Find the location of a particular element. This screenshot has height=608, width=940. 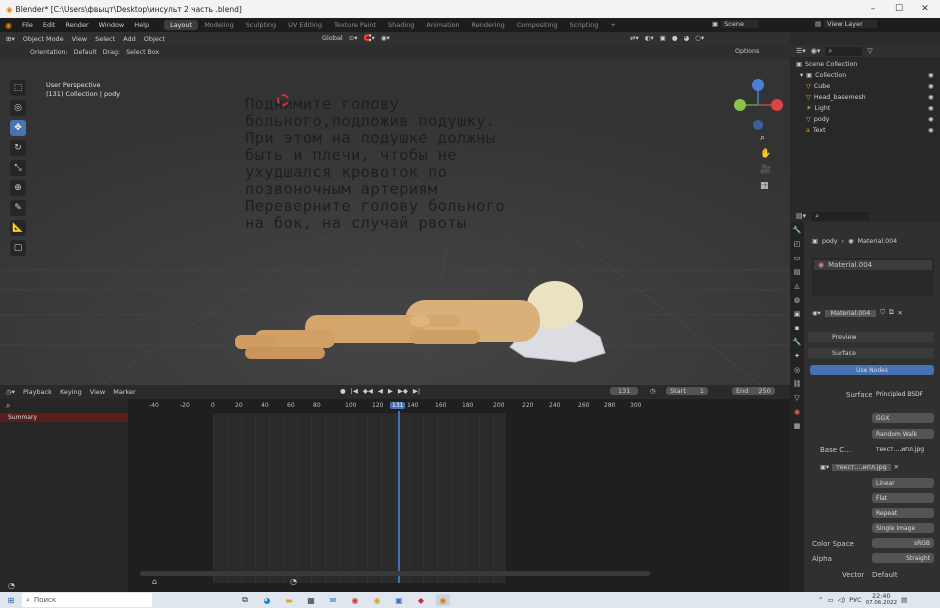

minimize-button: – is located at coordinates (873, 9).